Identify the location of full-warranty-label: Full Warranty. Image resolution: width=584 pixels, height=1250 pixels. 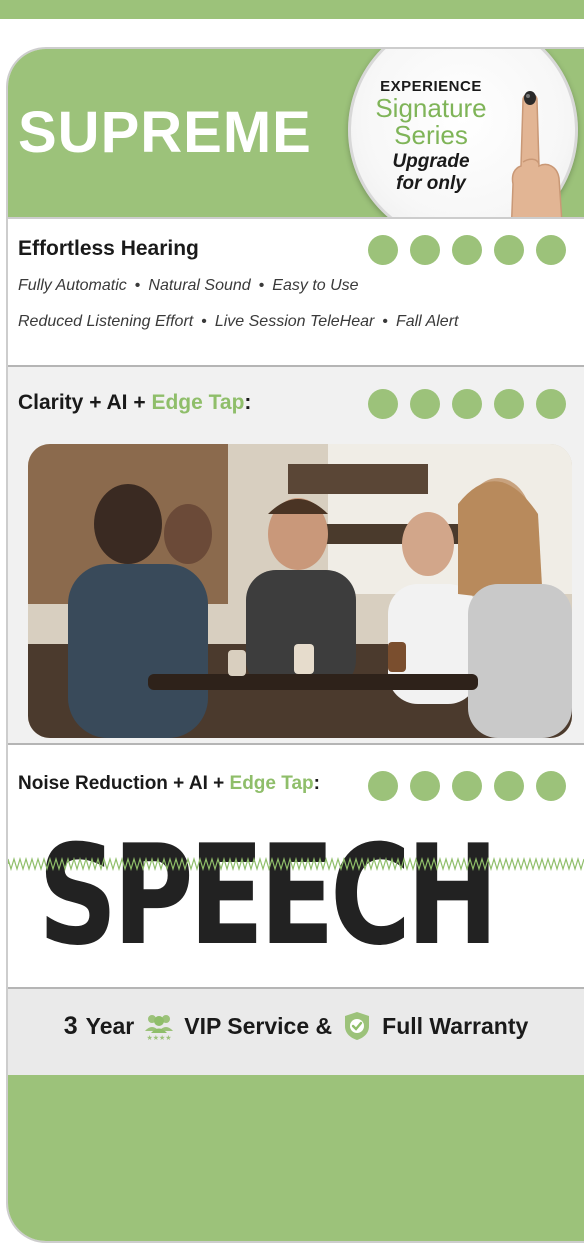
(455, 1025).